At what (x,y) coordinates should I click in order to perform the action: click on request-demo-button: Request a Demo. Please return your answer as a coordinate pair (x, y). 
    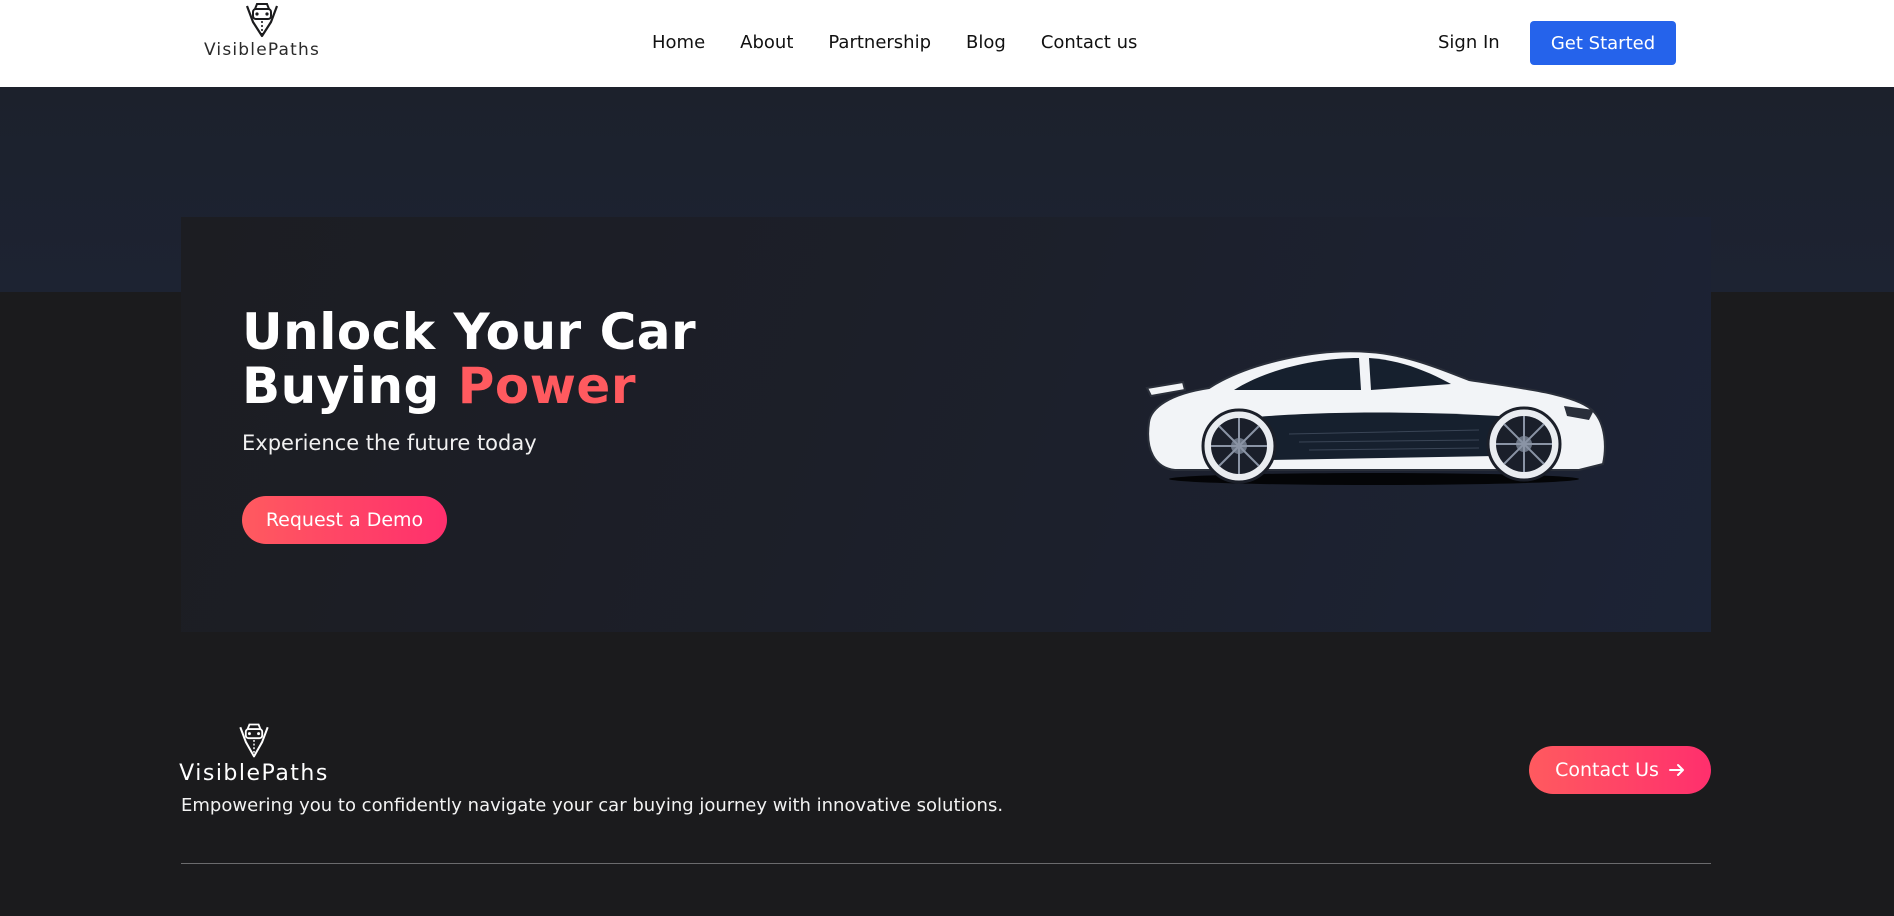
    Looking at the image, I should click on (344, 520).